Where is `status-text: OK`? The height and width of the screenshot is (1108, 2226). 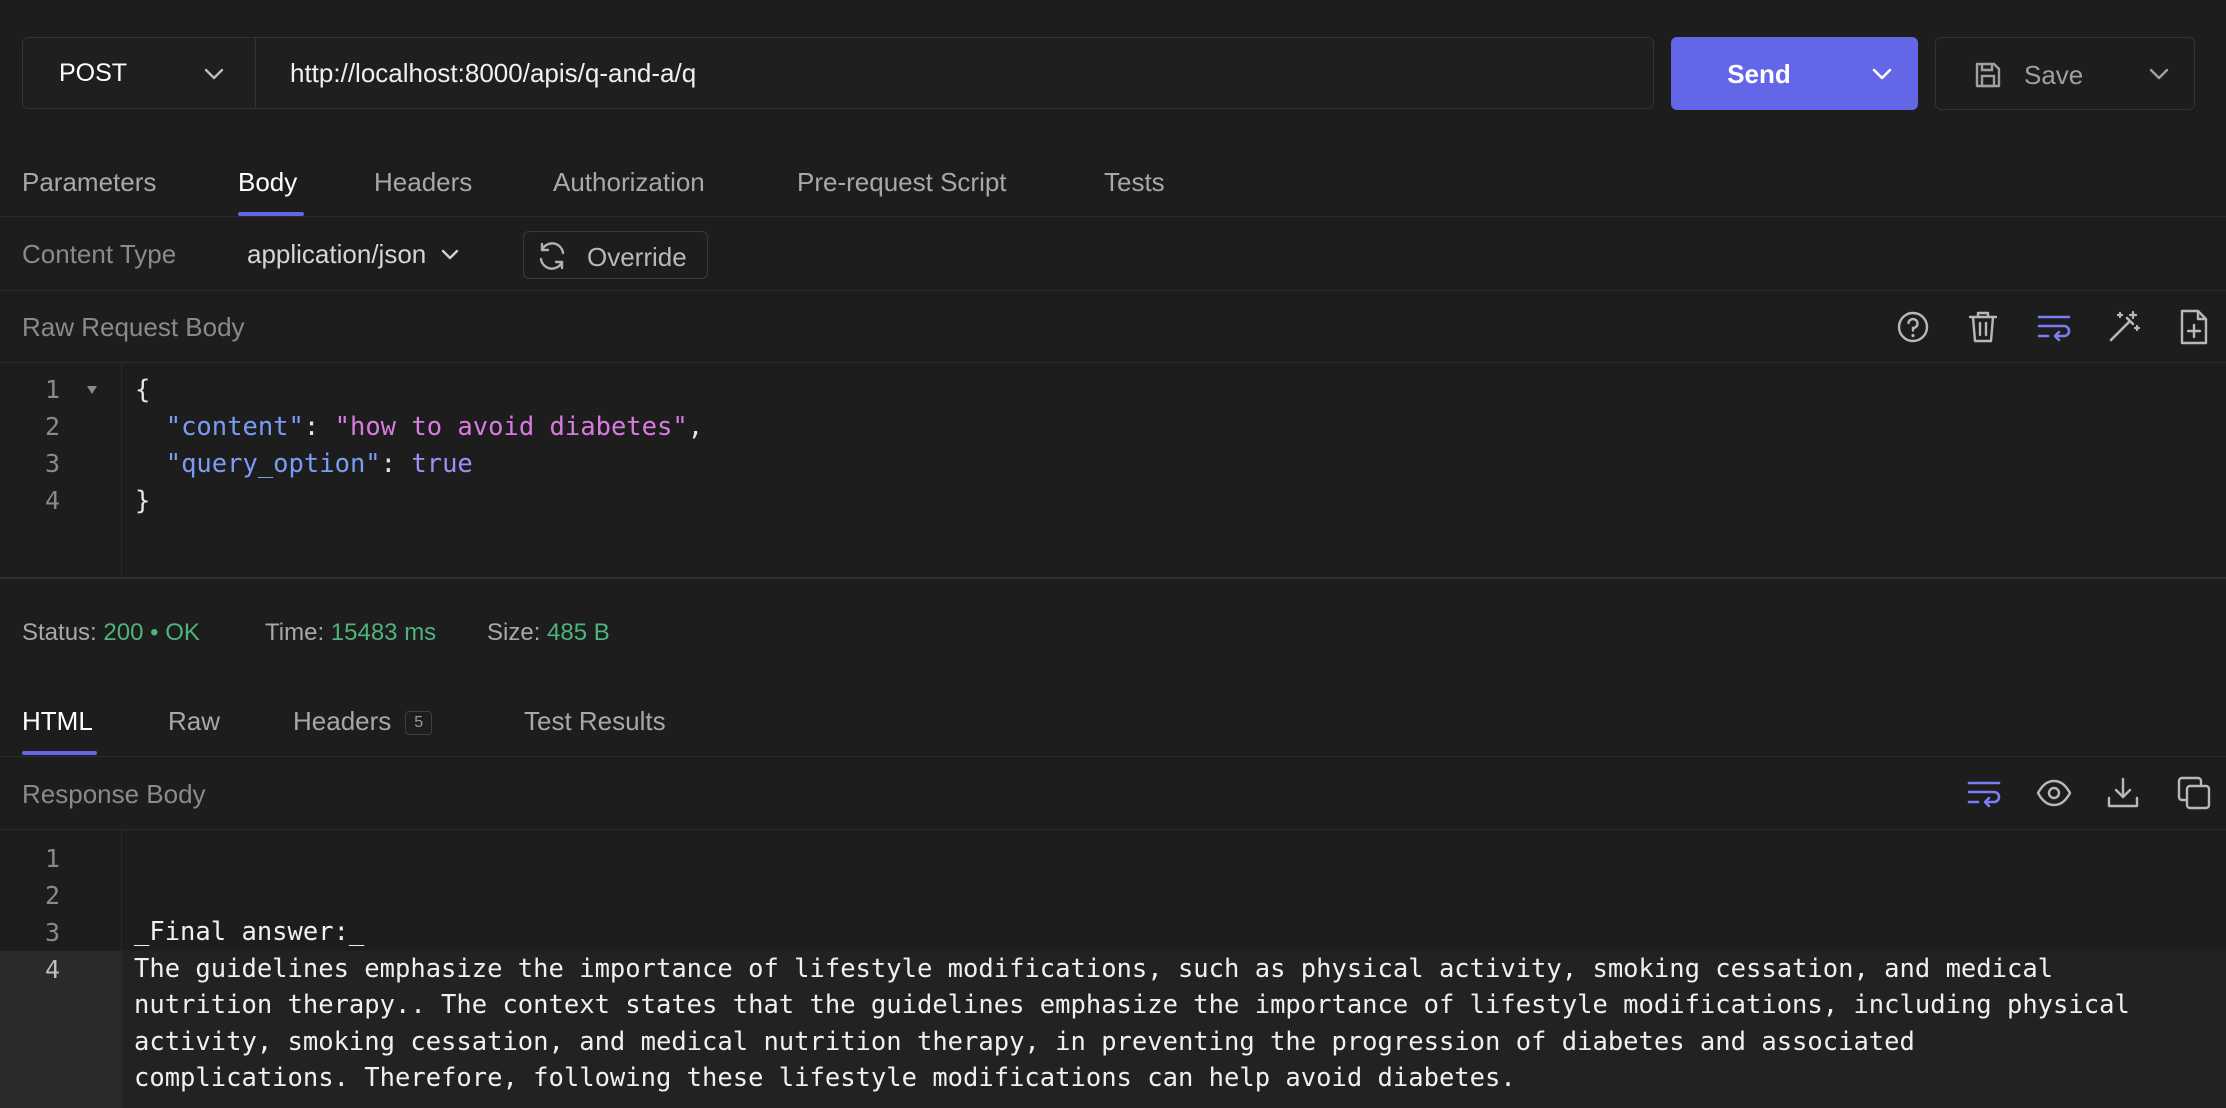
status-text: OK is located at coordinates (182, 632).